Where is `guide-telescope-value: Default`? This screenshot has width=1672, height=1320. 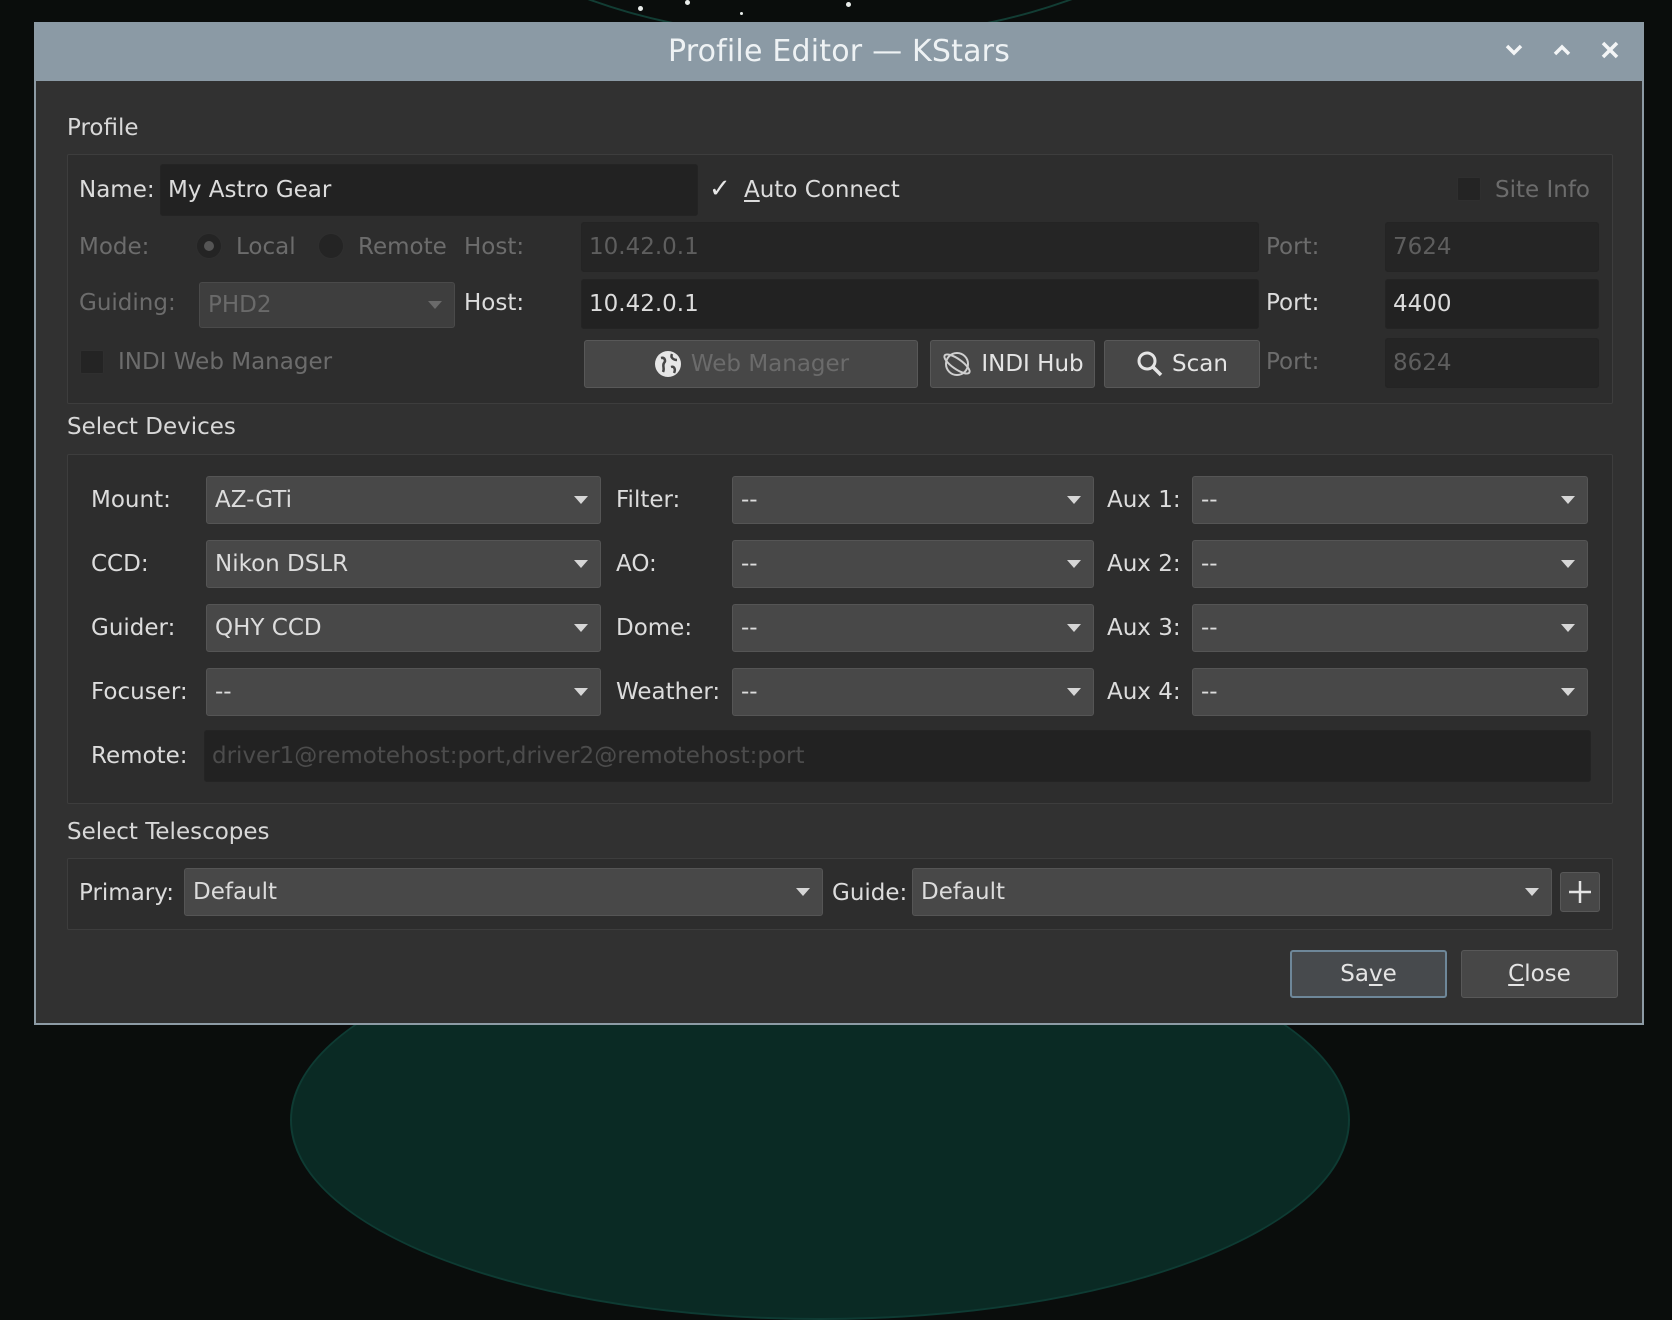
guide-telescope-value: Default is located at coordinates (963, 892).